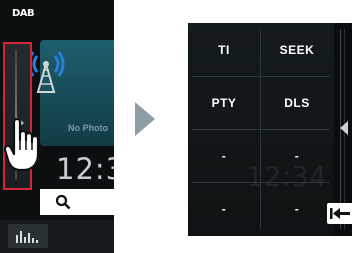  Describe the element at coordinates (344, 128) in the screenshot. I see `chevron-left-icon` at that location.